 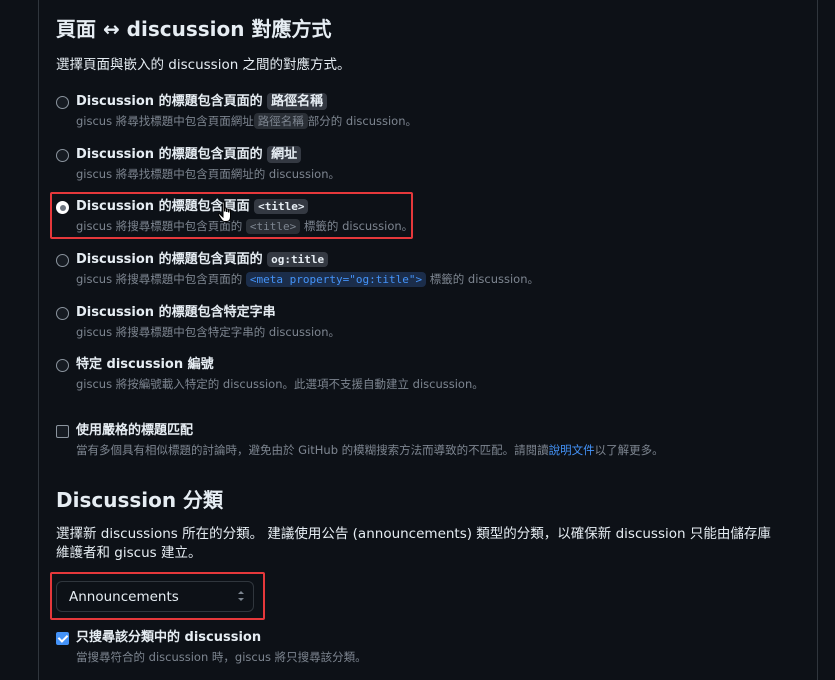 What do you see at coordinates (62, 155) in the screenshot?
I see `radio-url` at bounding box center [62, 155].